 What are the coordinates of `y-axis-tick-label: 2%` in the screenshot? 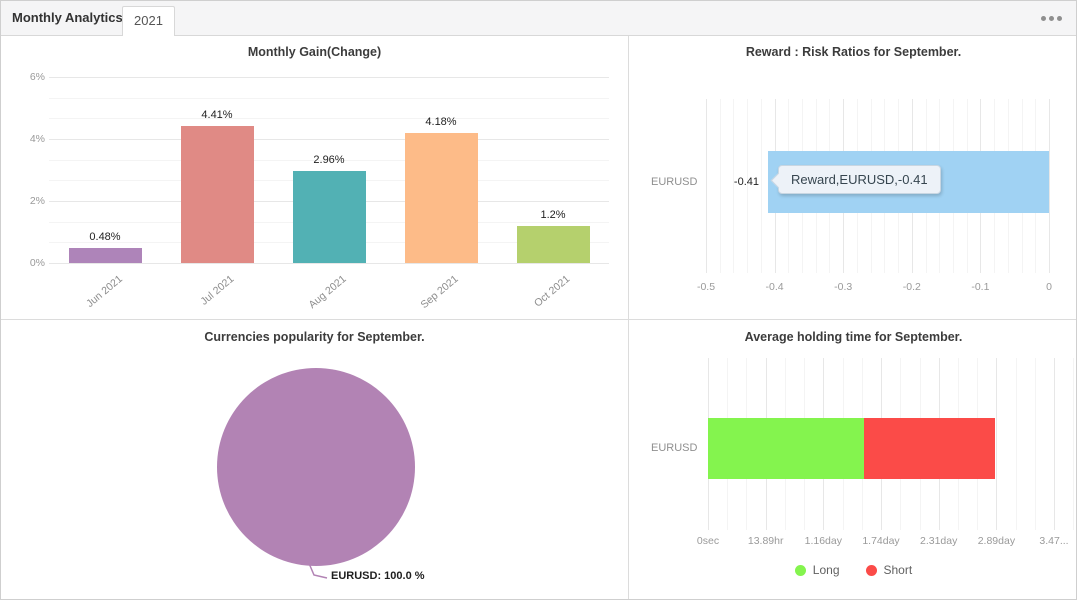 It's located at (37, 201).